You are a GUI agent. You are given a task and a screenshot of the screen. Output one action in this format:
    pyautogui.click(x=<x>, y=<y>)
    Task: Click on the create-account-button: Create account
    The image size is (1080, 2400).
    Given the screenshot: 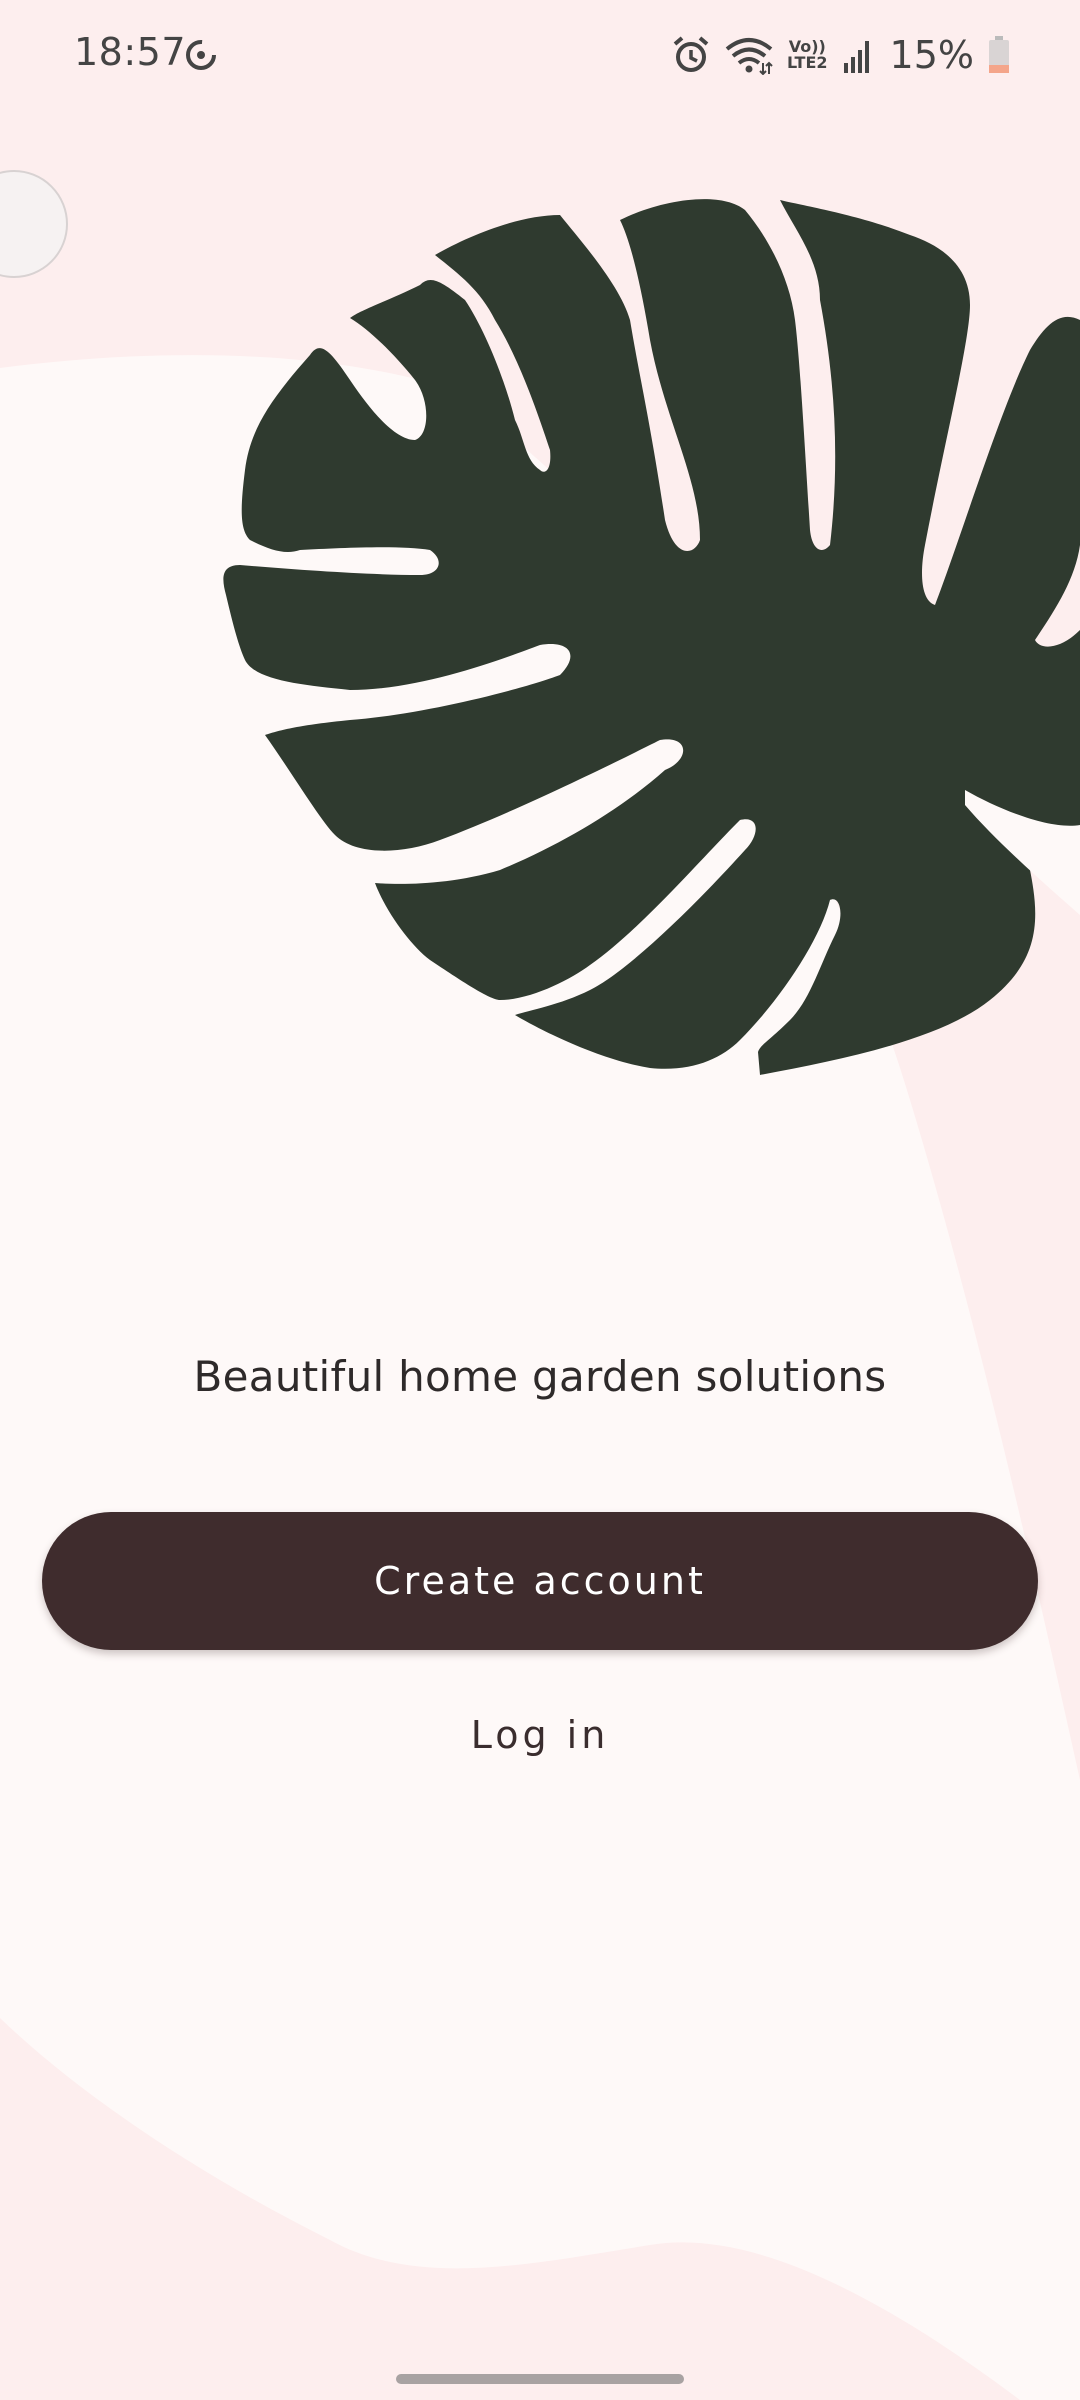 What is the action you would take?
    pyautogui.click(x=540, y=1581)
    